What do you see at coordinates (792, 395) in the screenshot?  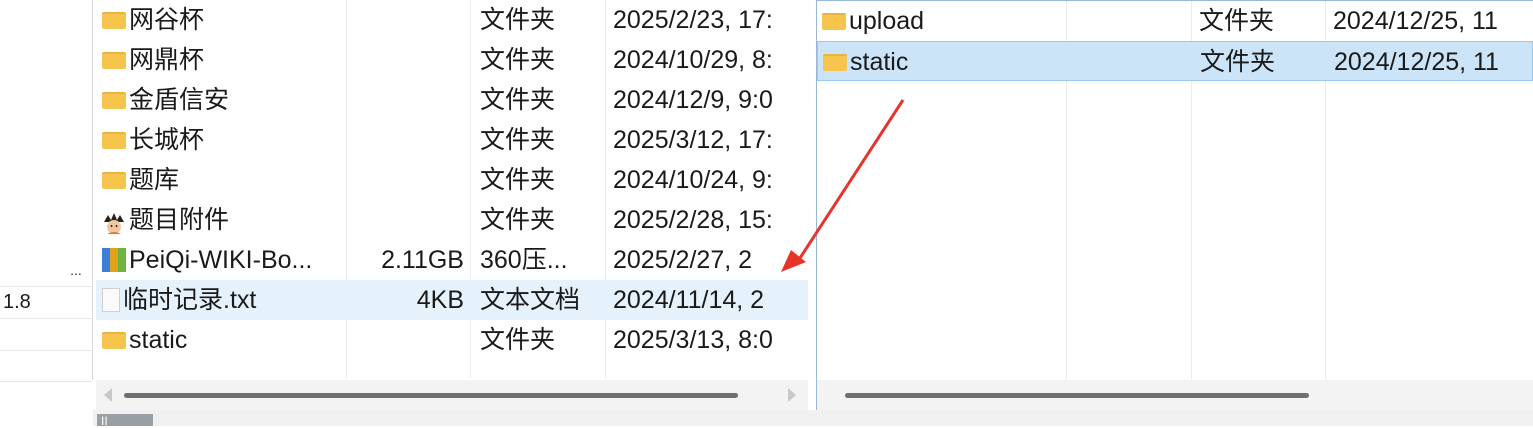 I see `scroll-right-arrow` at bounding box center [792, 395].